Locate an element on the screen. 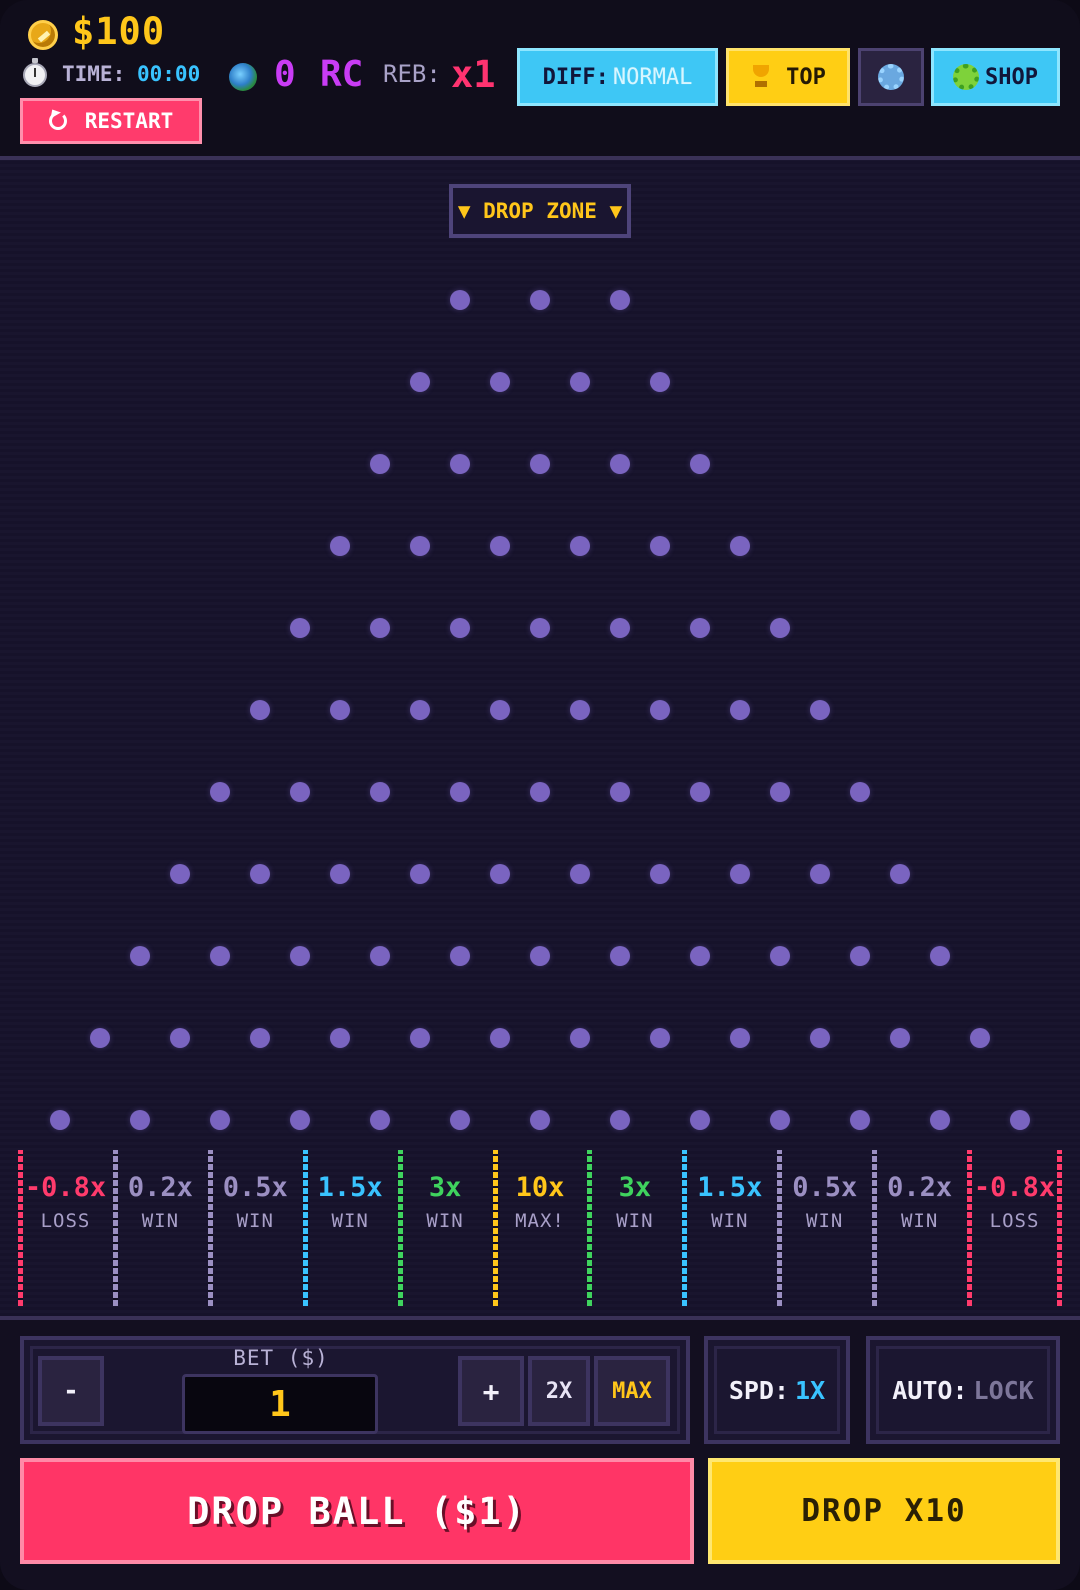 This screenshot has width=1080, height=1590. increase-bet-button: + is located at coordinates (491, 1391).